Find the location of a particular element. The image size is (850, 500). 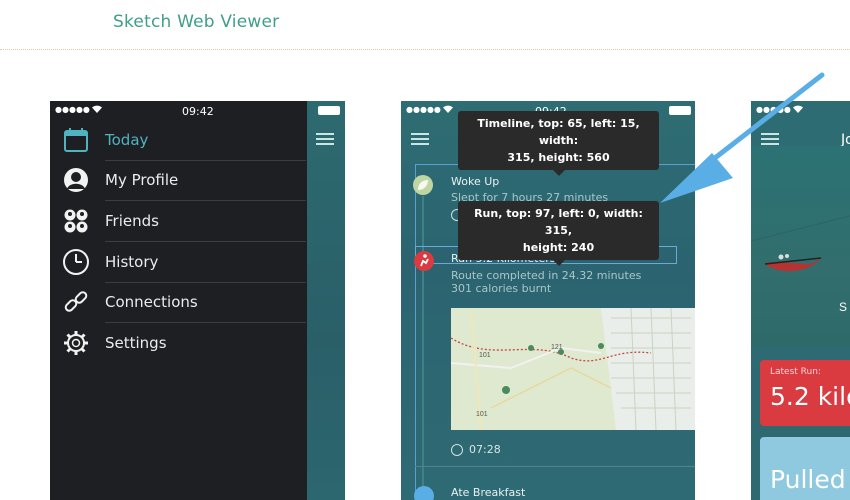

arrow-annotation is located at coordinates (742, 137).